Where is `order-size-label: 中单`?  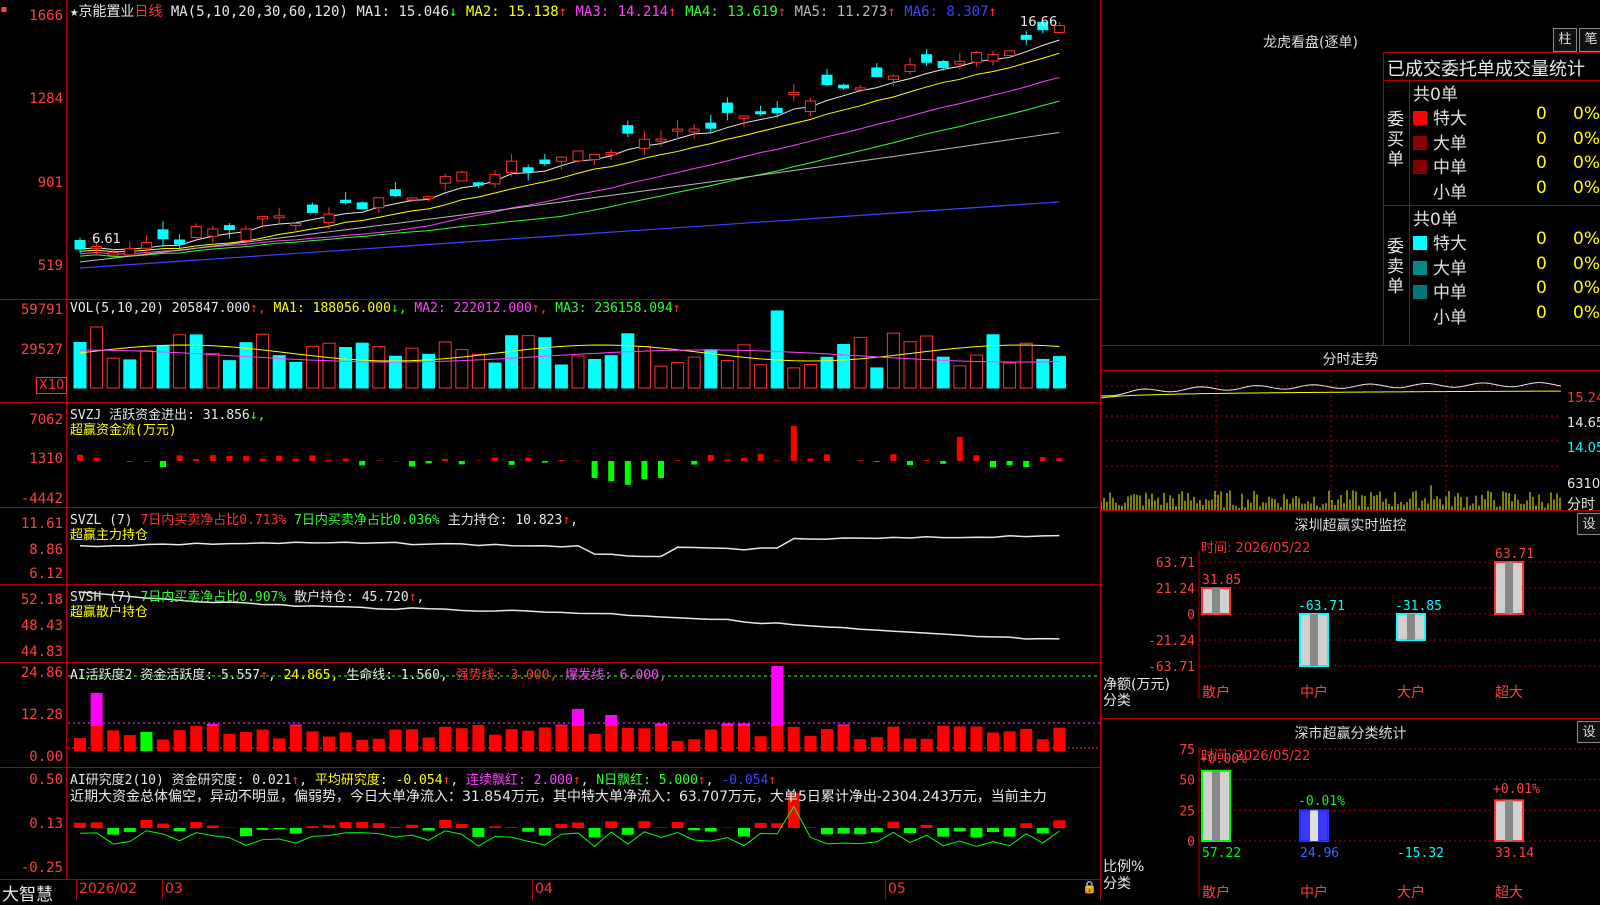
order-size-label: 中单 is located at coordinates (1450, 293).